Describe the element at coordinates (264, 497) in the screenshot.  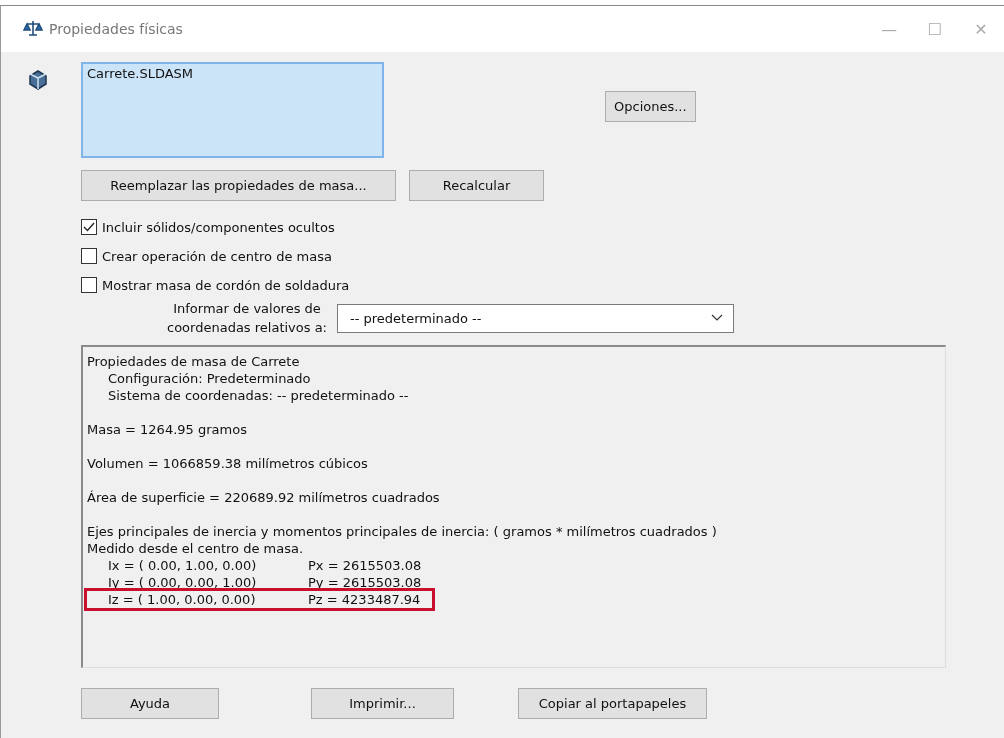
I see `result-line: Área de superficie = 220689.92 milímetros cuadrados` at that location.